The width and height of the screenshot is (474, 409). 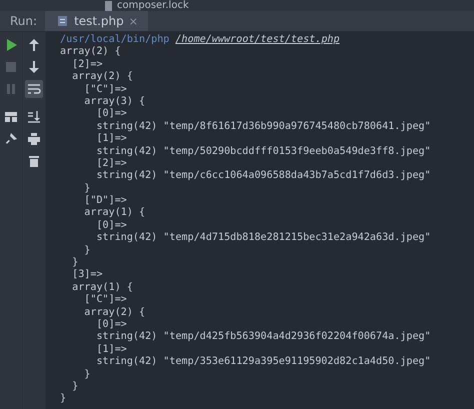 I want to click on print-icon, so click(x=34, y=139).